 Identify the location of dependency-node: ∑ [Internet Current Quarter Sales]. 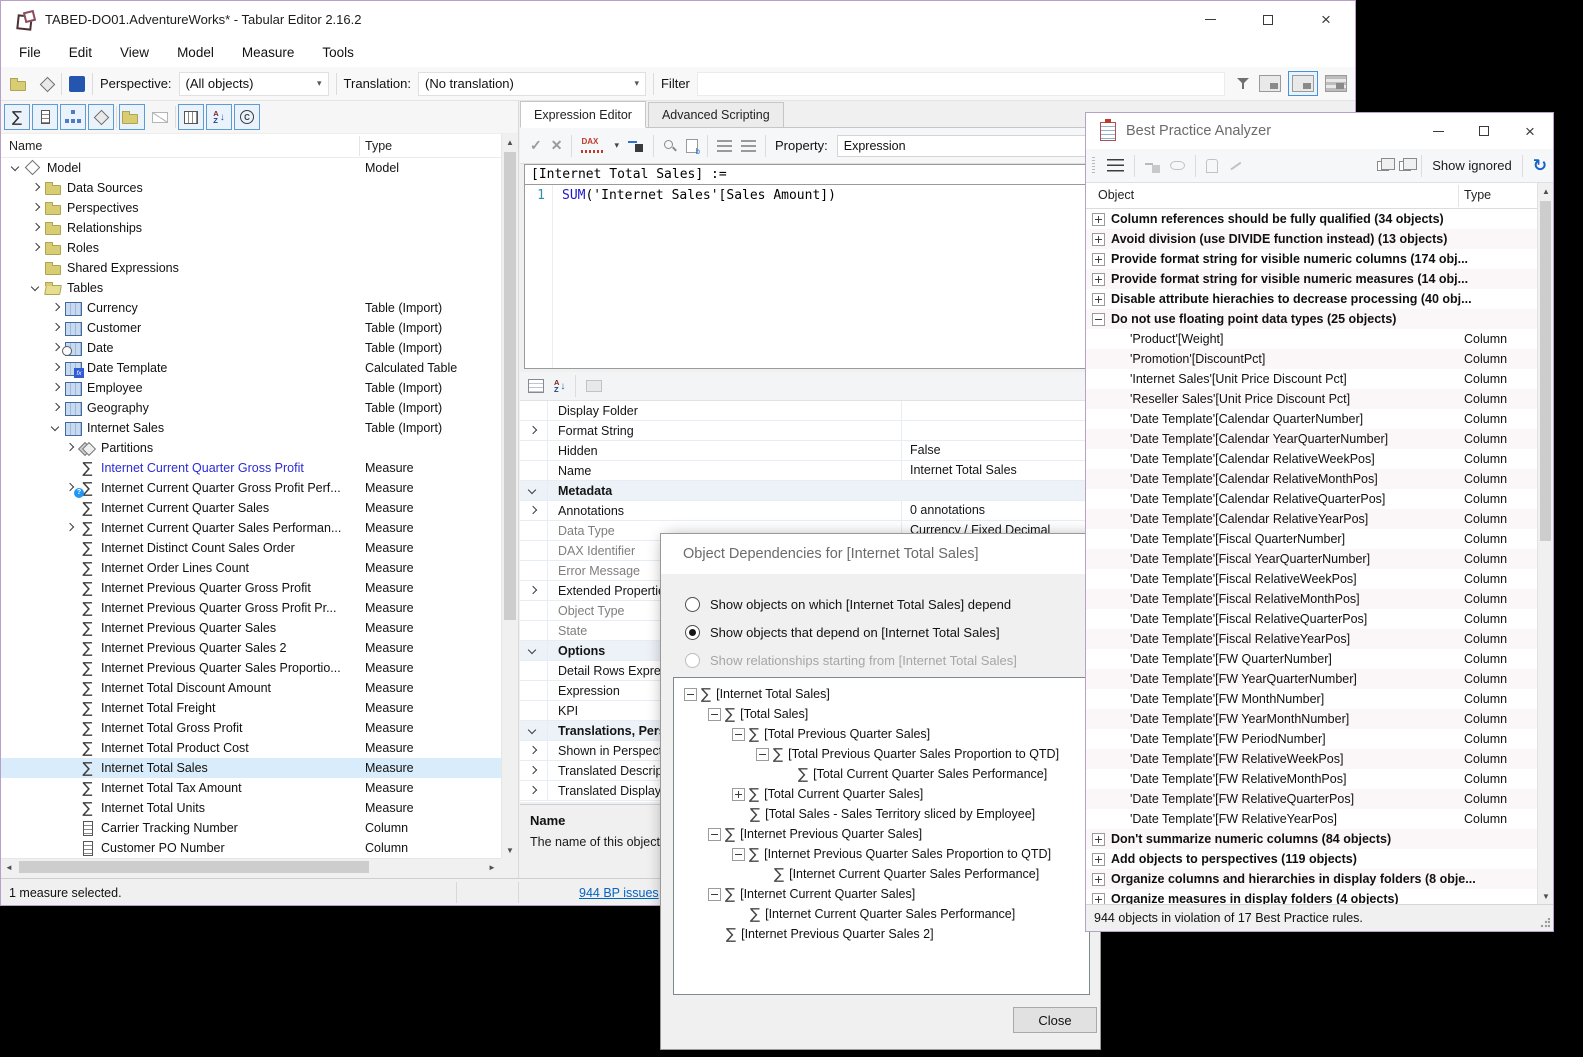
(881, 894).